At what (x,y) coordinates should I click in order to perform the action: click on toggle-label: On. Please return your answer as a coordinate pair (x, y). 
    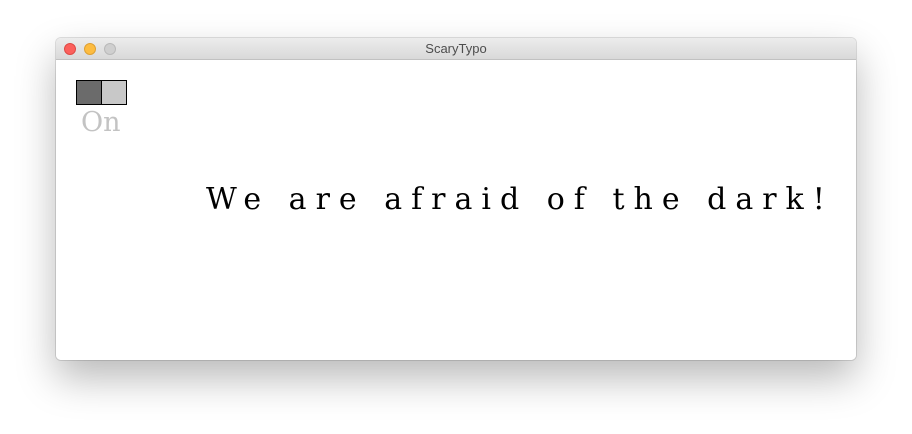
    Looking at the image, I should click on (101, 122).